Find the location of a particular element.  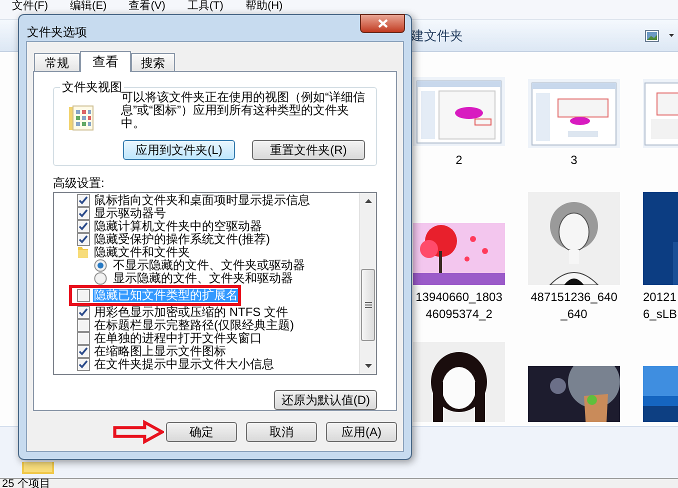

scroll-down-icon is located at coordinates (368, 366).